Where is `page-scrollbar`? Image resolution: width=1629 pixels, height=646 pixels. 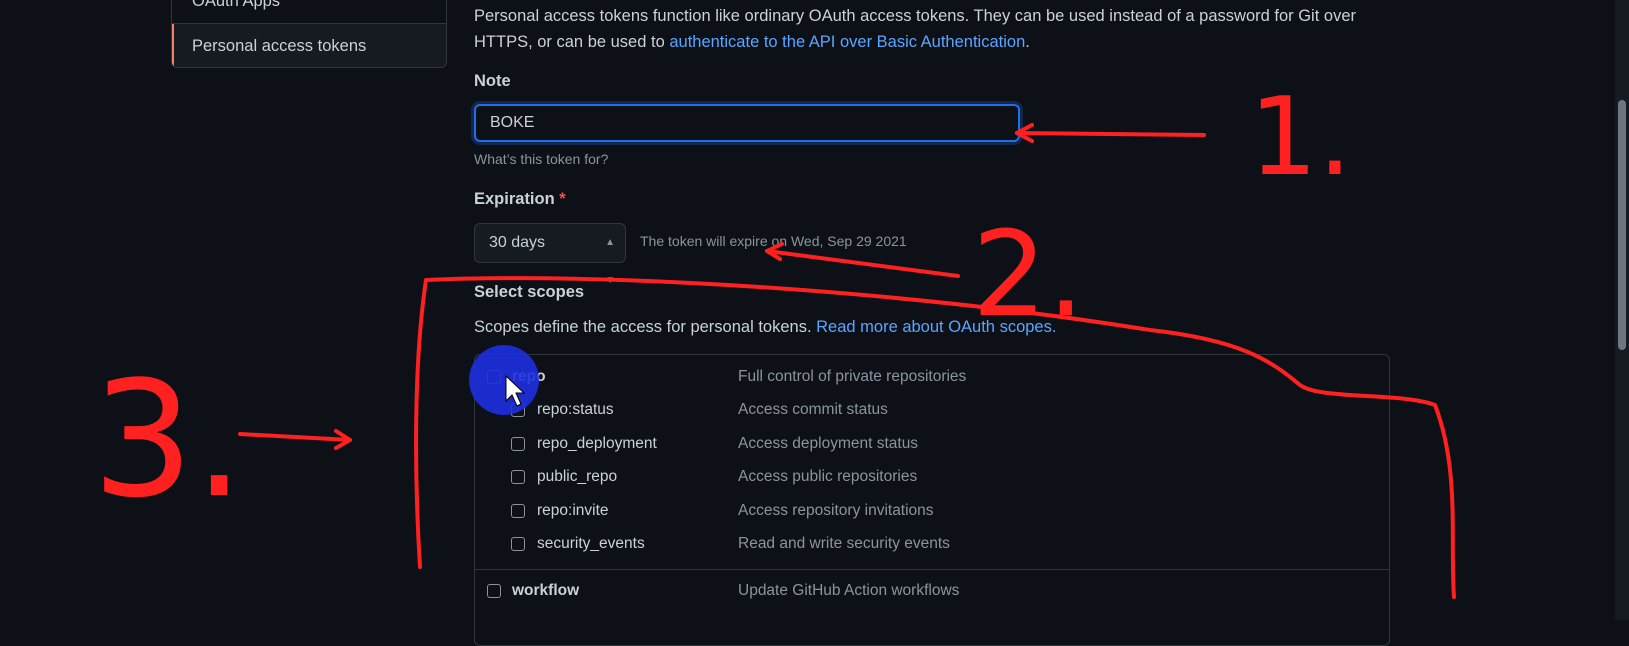
page-scrollbar is located at coordinates (1622, 310).